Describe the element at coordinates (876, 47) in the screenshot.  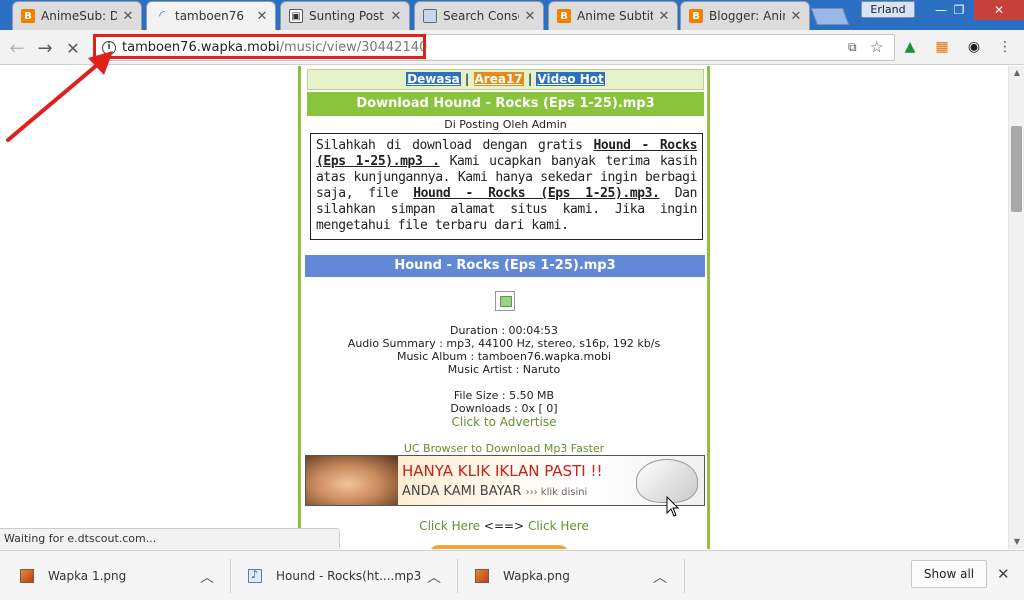
I see `bookmark-star-icon: ☆` at that location.